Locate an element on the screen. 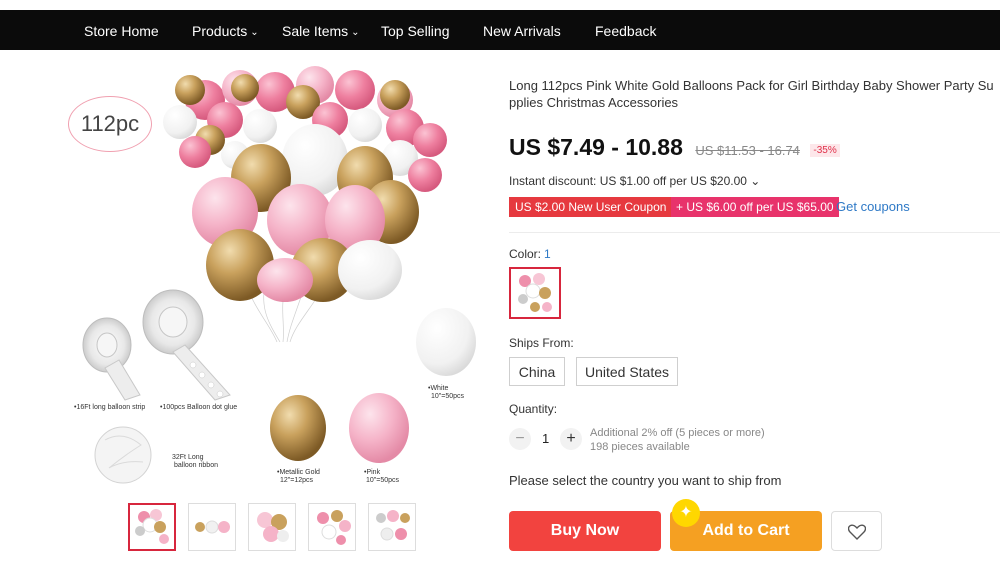 The image size is (1000, 567). nav-products: Products ⌄ is located at coordinates (225, 30).